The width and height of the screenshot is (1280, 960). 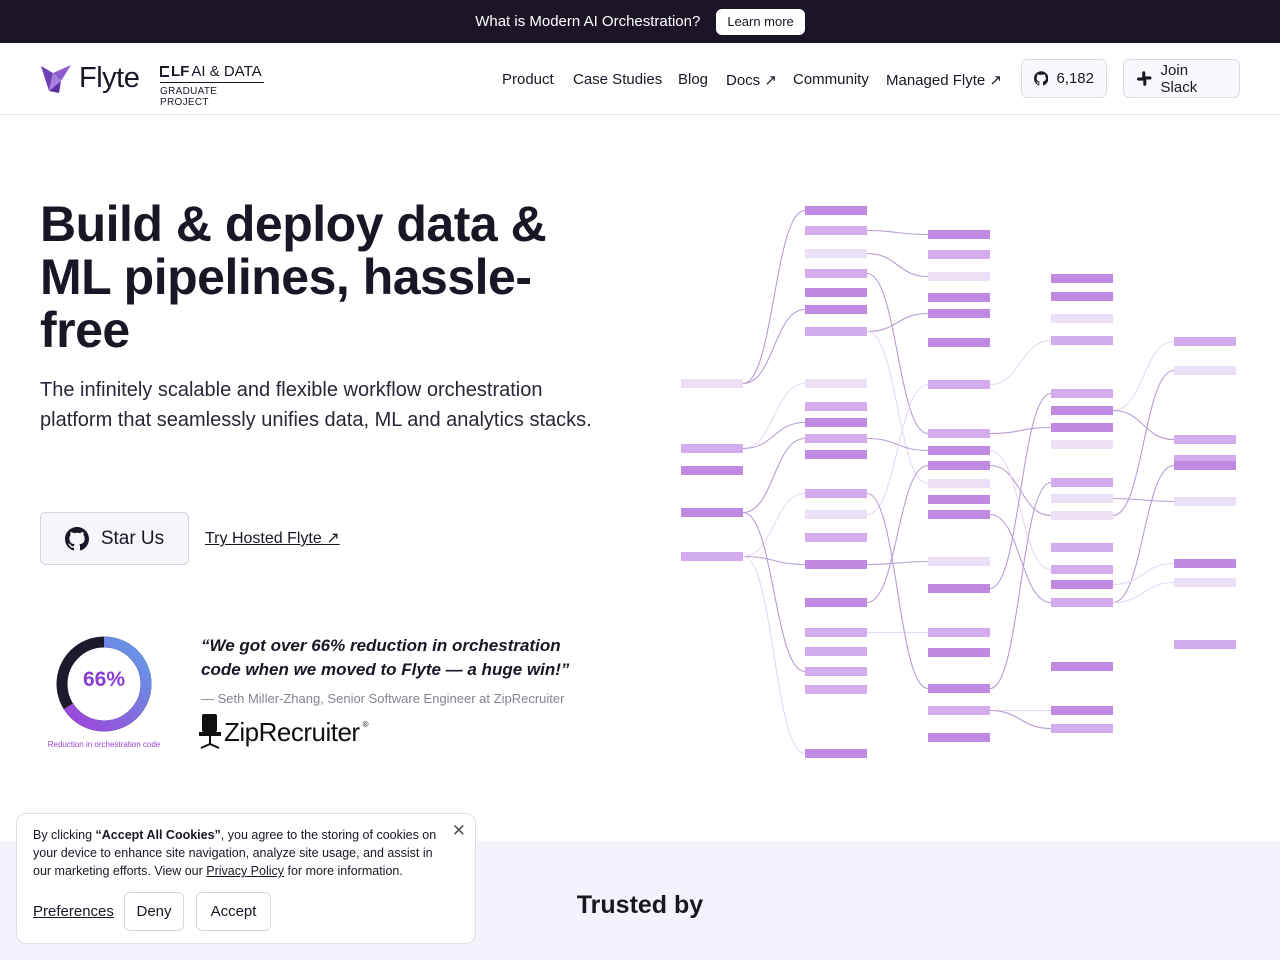 I want to click on nav-item-community: Community, so click(x=831, y=79).